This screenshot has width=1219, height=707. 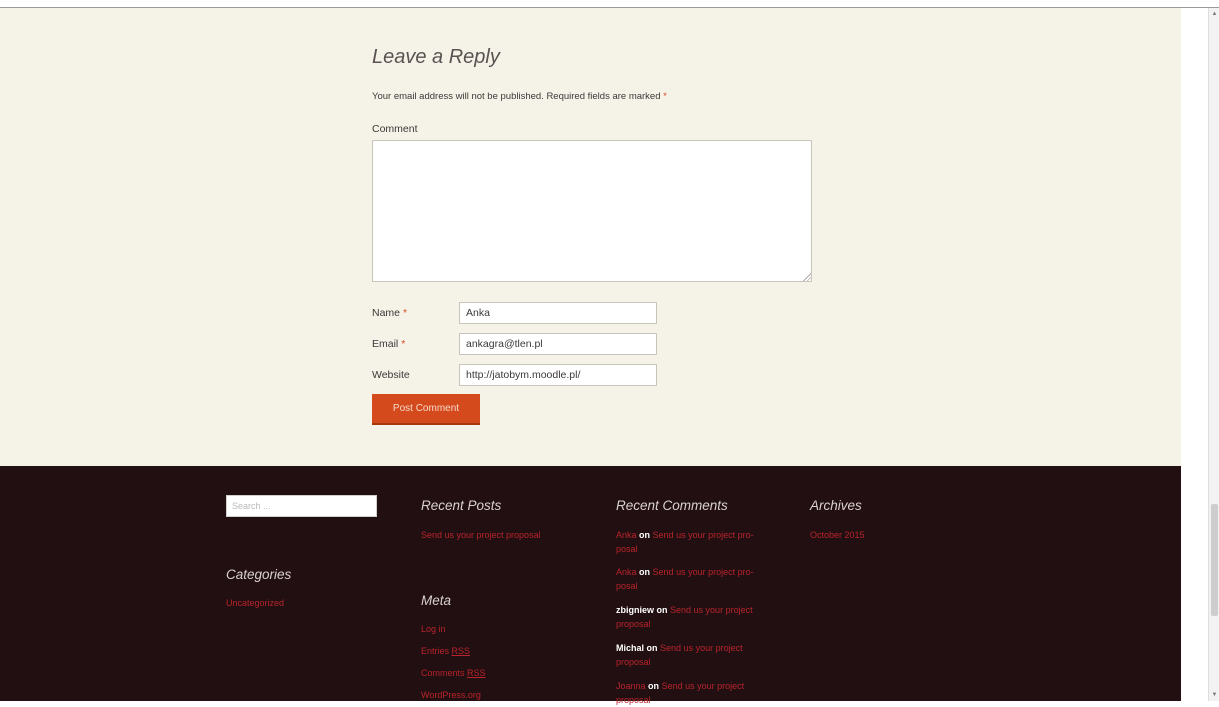 What do you see at coordinates (807, 277) in the screenshot?
I see `resize-grip-icon` at bounding box center [807, 277].